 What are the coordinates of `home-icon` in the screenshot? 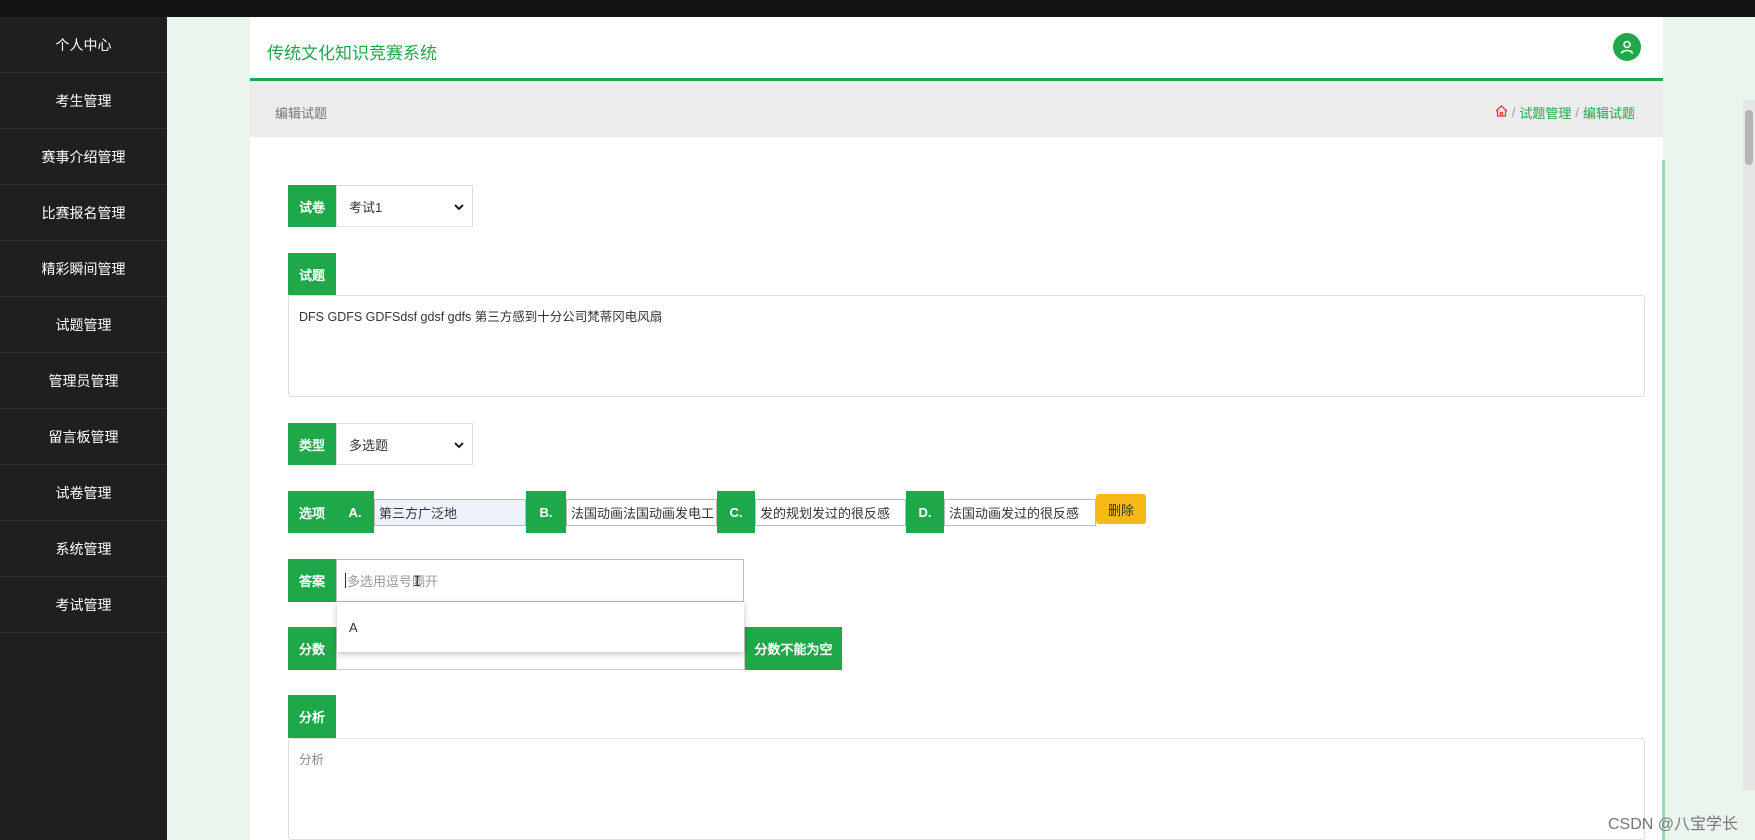 It's located at (1501, 112).